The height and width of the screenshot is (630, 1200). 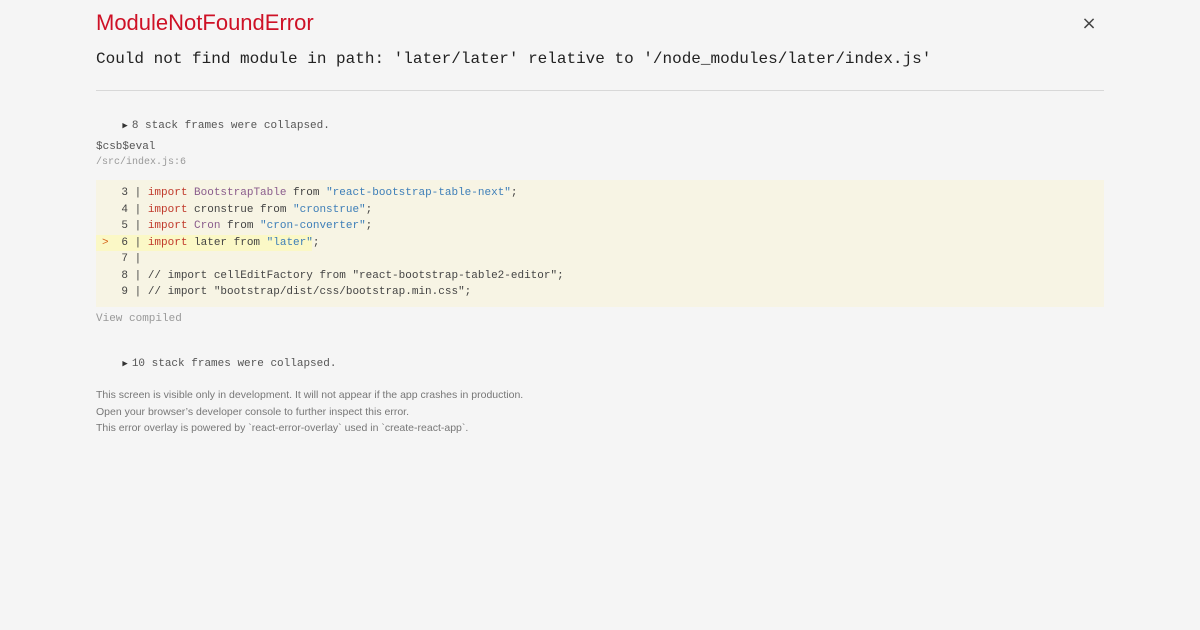 I want to click on code-line: 4 | import cronstrue from "cronstrue";, so click(x=600, y=210).